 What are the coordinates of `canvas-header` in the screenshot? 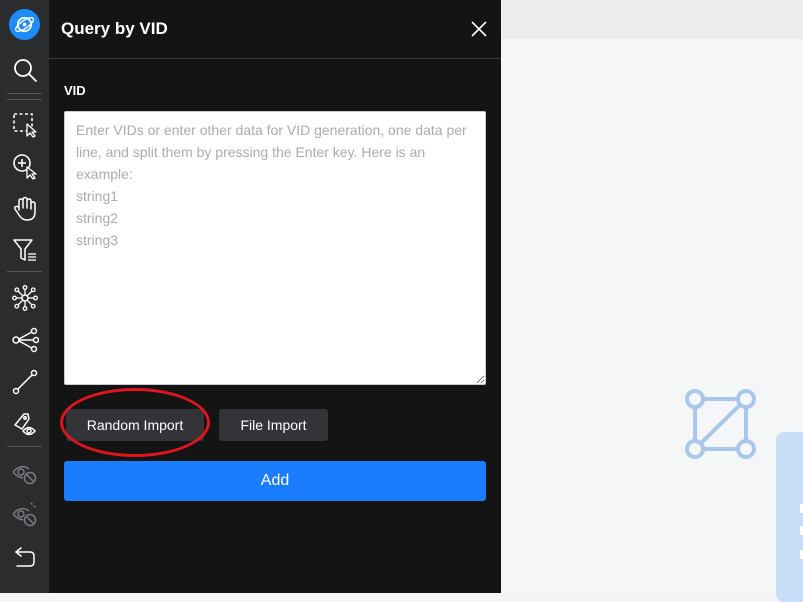 It's located at (652, 19).